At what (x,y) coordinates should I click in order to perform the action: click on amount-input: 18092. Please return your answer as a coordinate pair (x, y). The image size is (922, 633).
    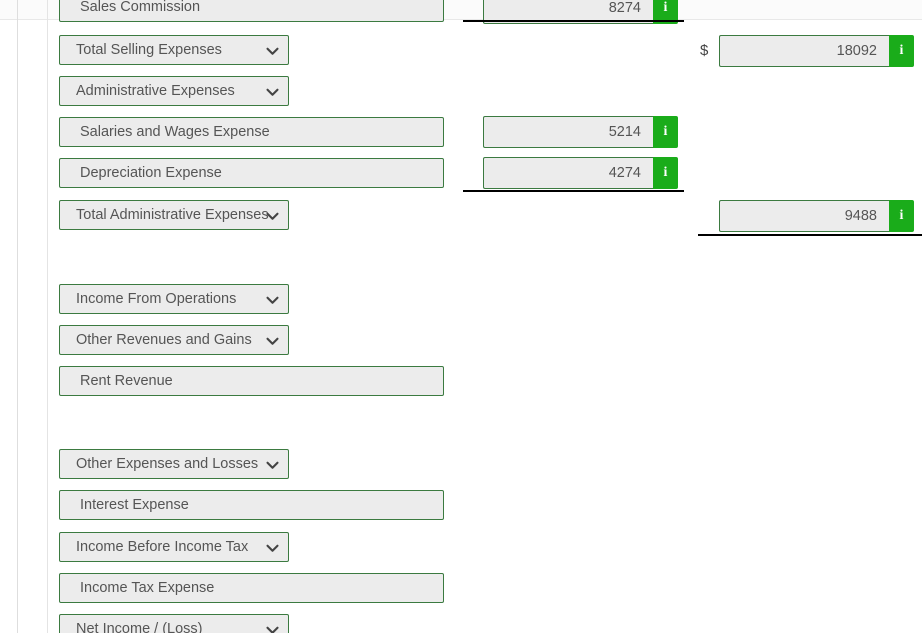
    Looking at the image, I should click on (804, 51).